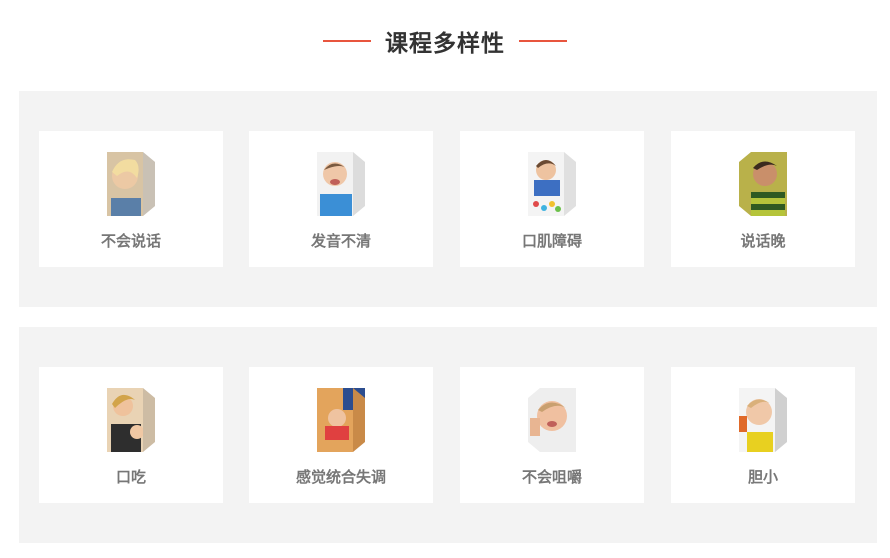 This screenshot has height=558, width=890. I want to click on course-card-stuttering: 口吃, so click(131, 435).